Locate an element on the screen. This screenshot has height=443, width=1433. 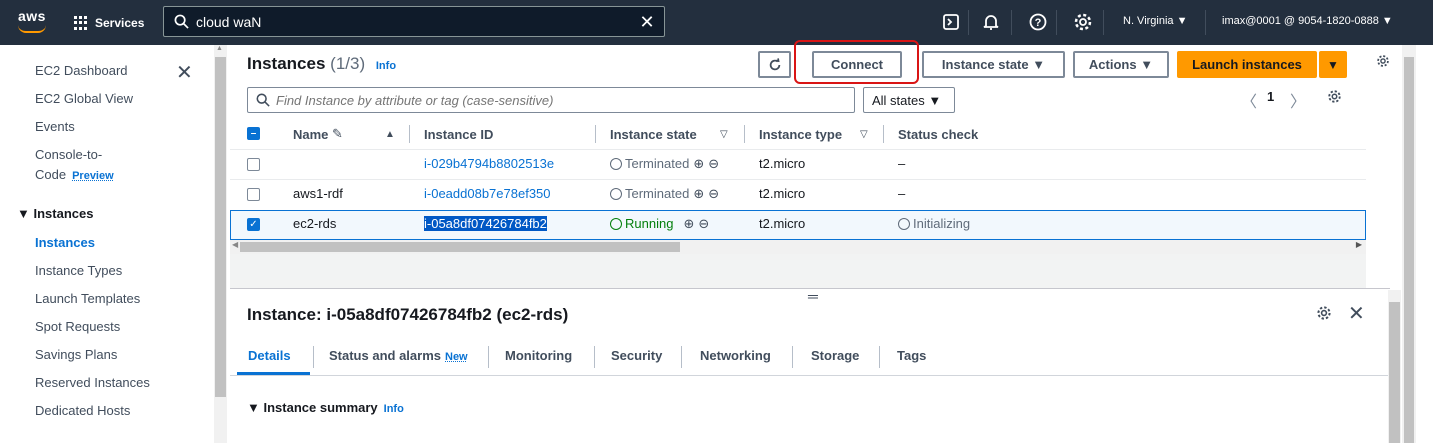
page-scrollbar is located at coordinates (1409, 244).